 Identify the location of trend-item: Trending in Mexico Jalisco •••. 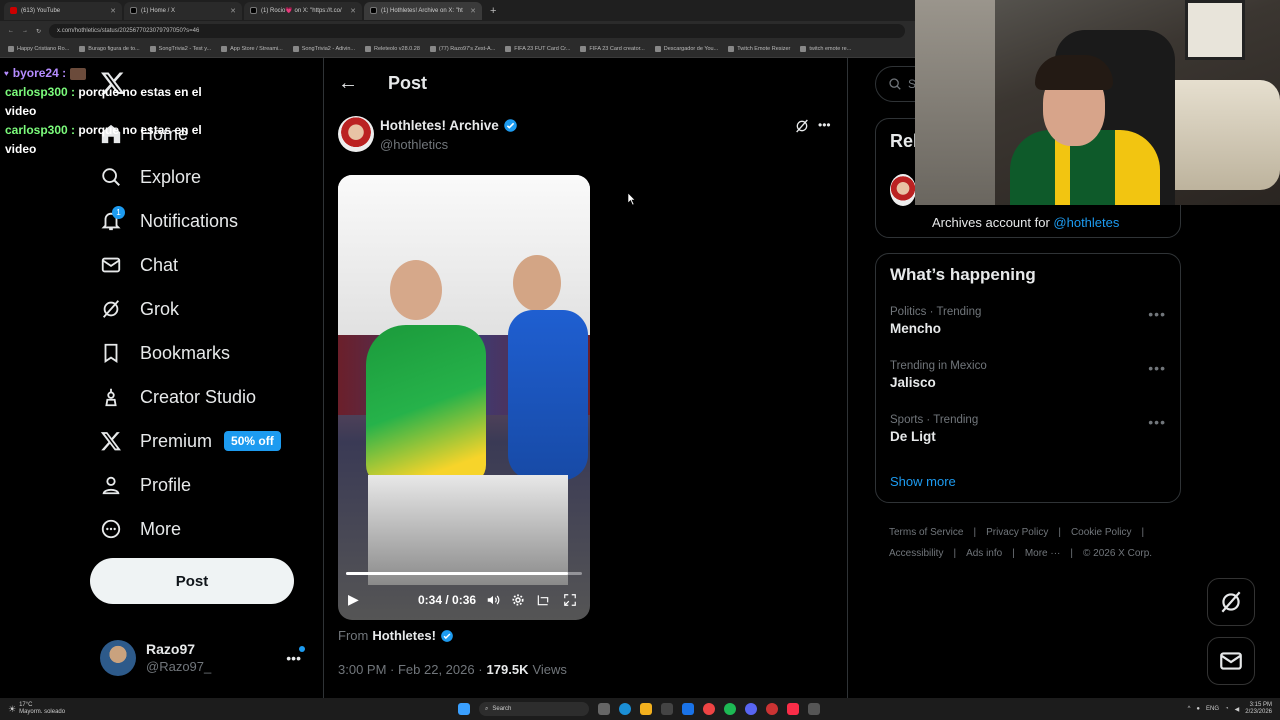
(1028, 382).